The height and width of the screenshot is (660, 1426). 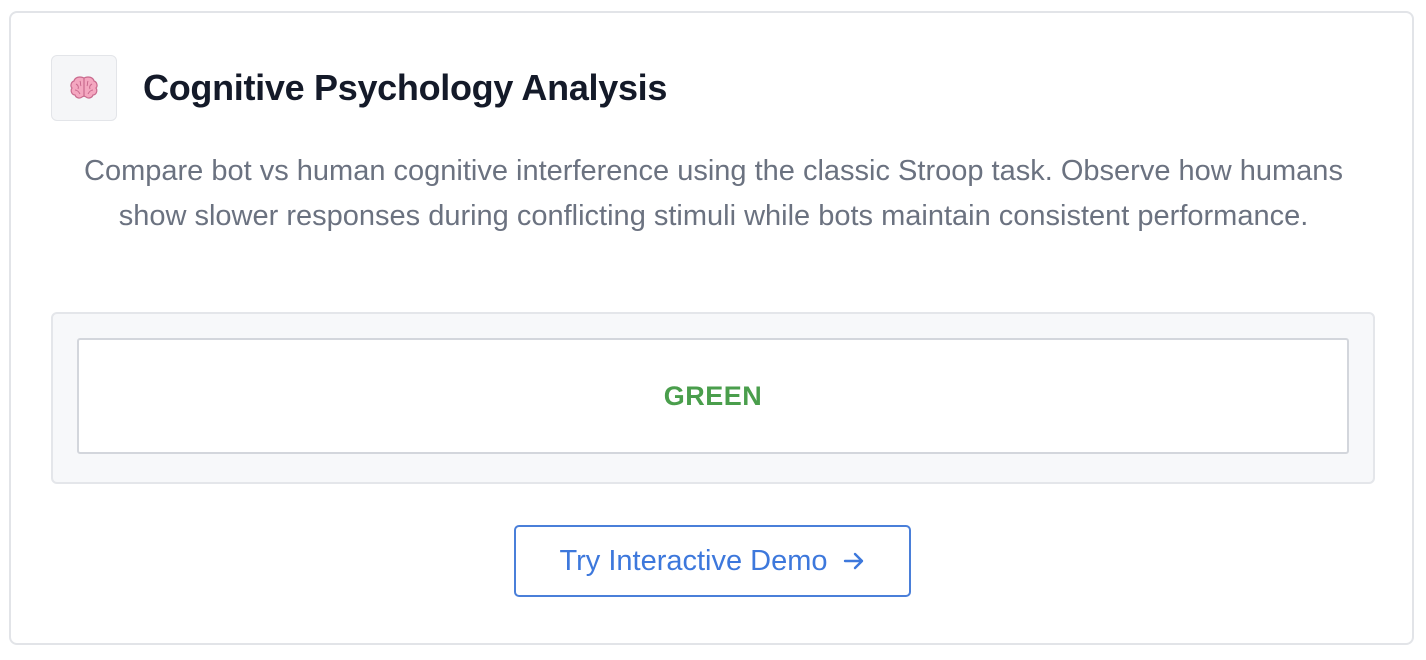 I want to click on card-header: Cognitive Psychology Analysis, so click(x=359, y=88).